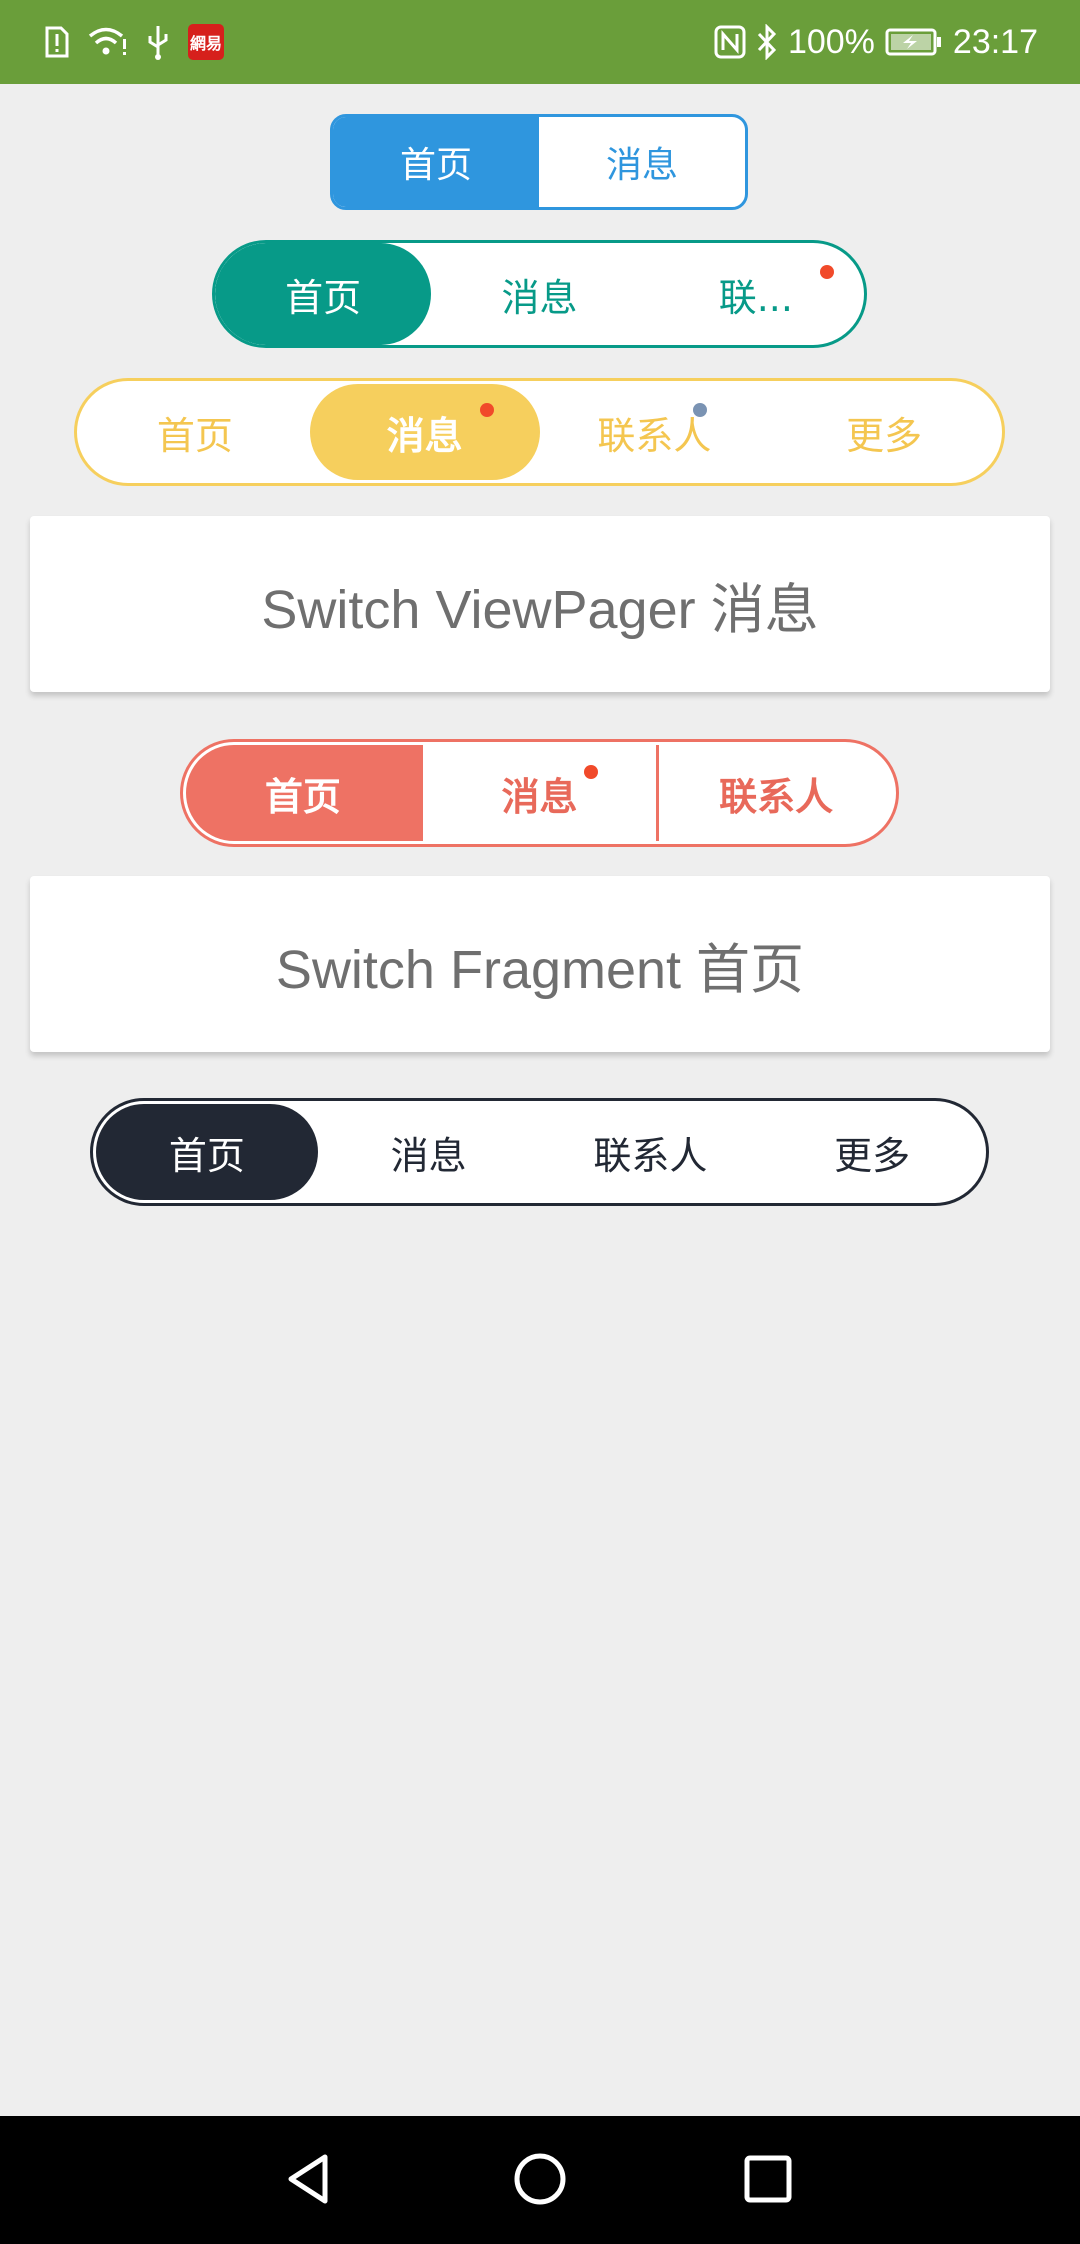 The width and height of the screenshot is (1080, 2244). Describe the element at coordinates (134, 42) in the screenshot. I see `status-left-icons: 網易` at that location.